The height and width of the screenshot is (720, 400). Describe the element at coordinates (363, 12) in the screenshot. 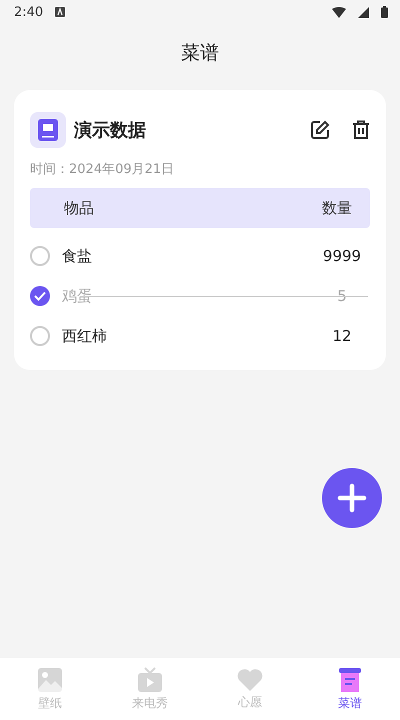

I see `signal-icon` at that location.